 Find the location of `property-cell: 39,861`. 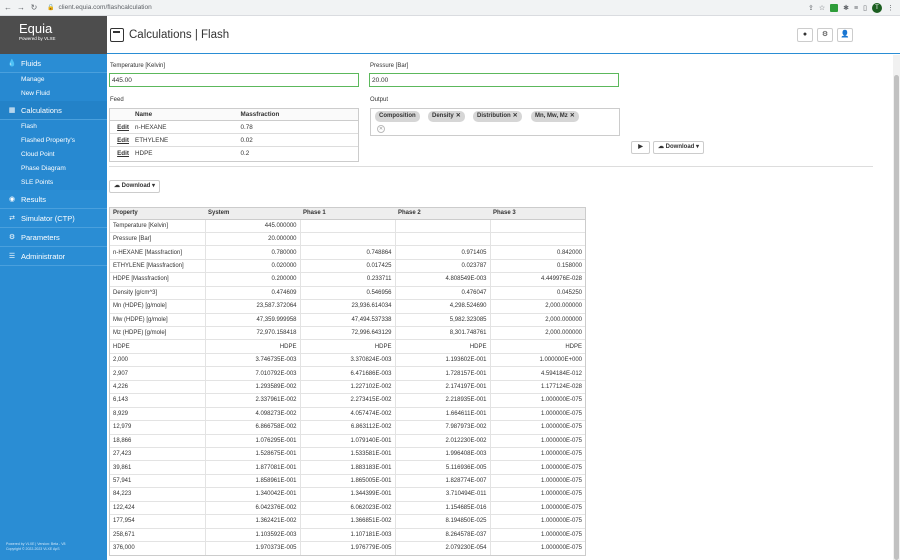

property-cell: 39,861 is located at coordinates (157, 467).